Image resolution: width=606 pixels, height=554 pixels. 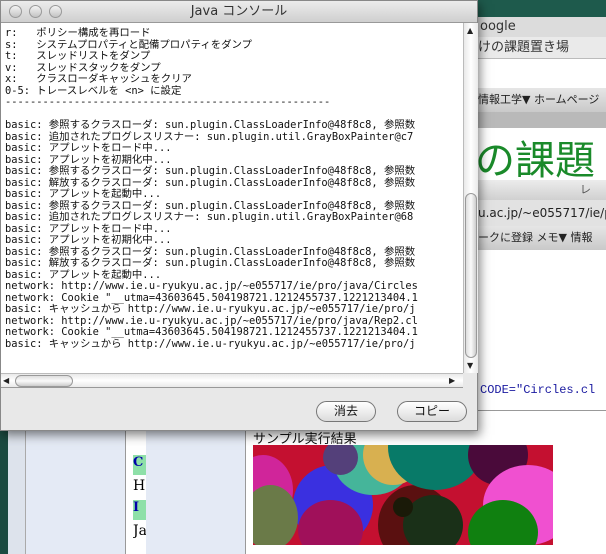 I want to click on horizontal-scroll-thumb, so click(x=44, y=381).